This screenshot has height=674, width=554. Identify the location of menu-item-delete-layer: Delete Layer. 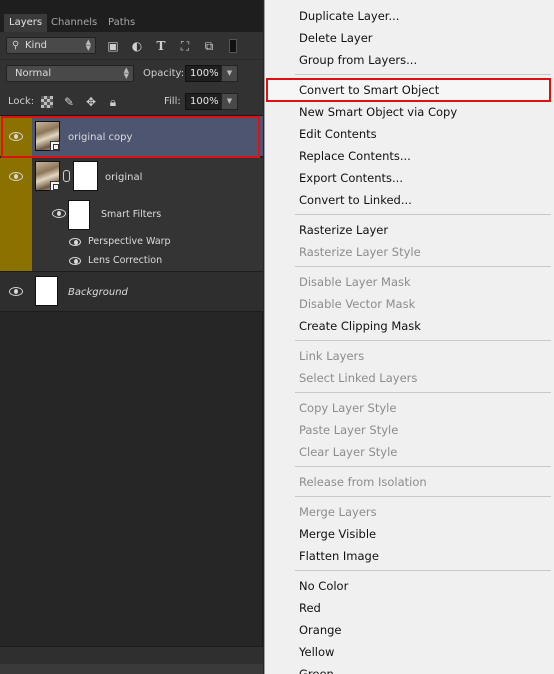
(424, 38).